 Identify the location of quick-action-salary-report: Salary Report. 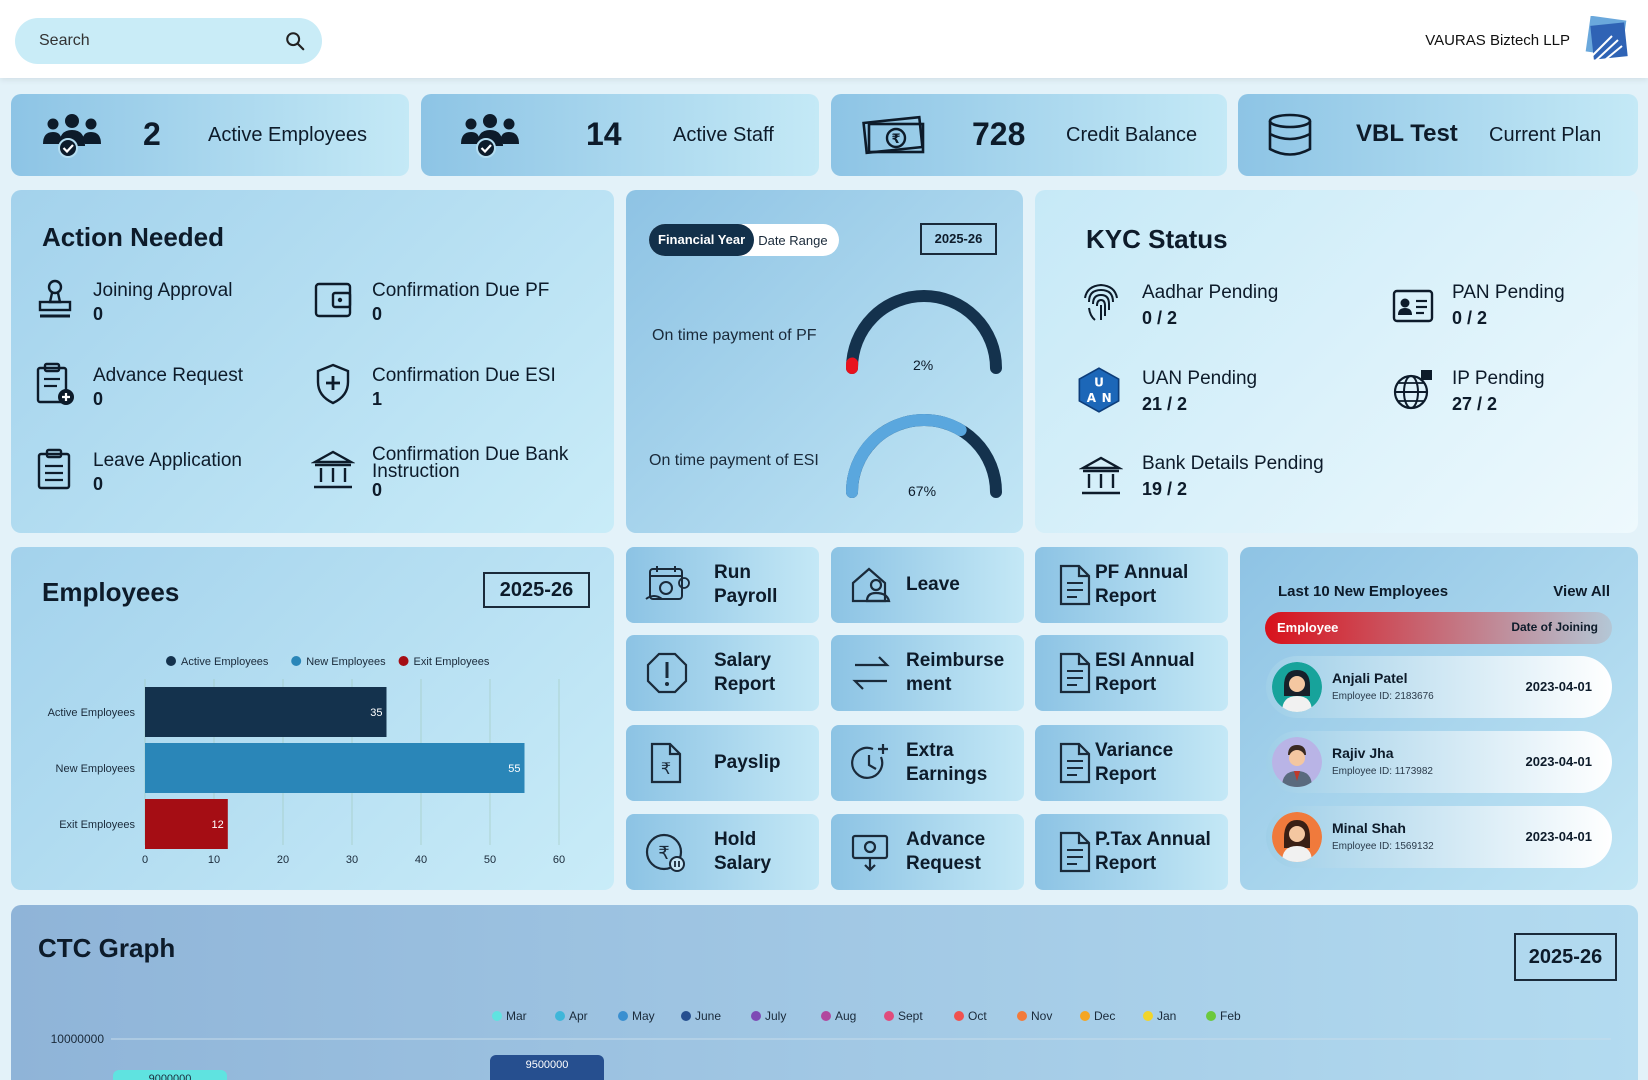
(722, 673).